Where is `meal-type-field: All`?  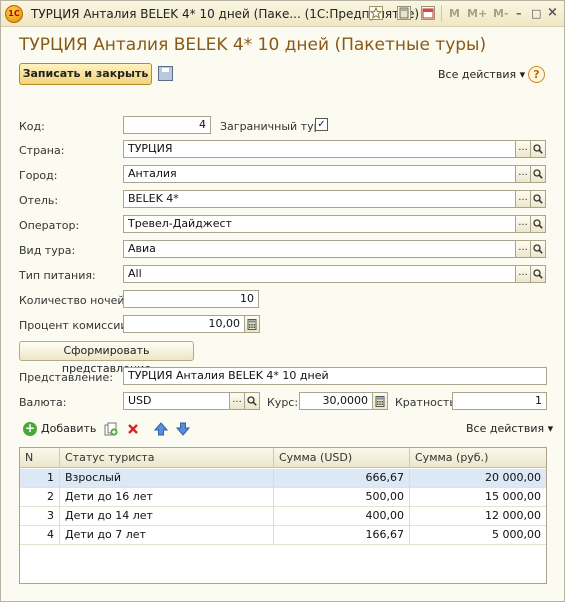 meal-type-field: All is located at coordinates (319, 274).